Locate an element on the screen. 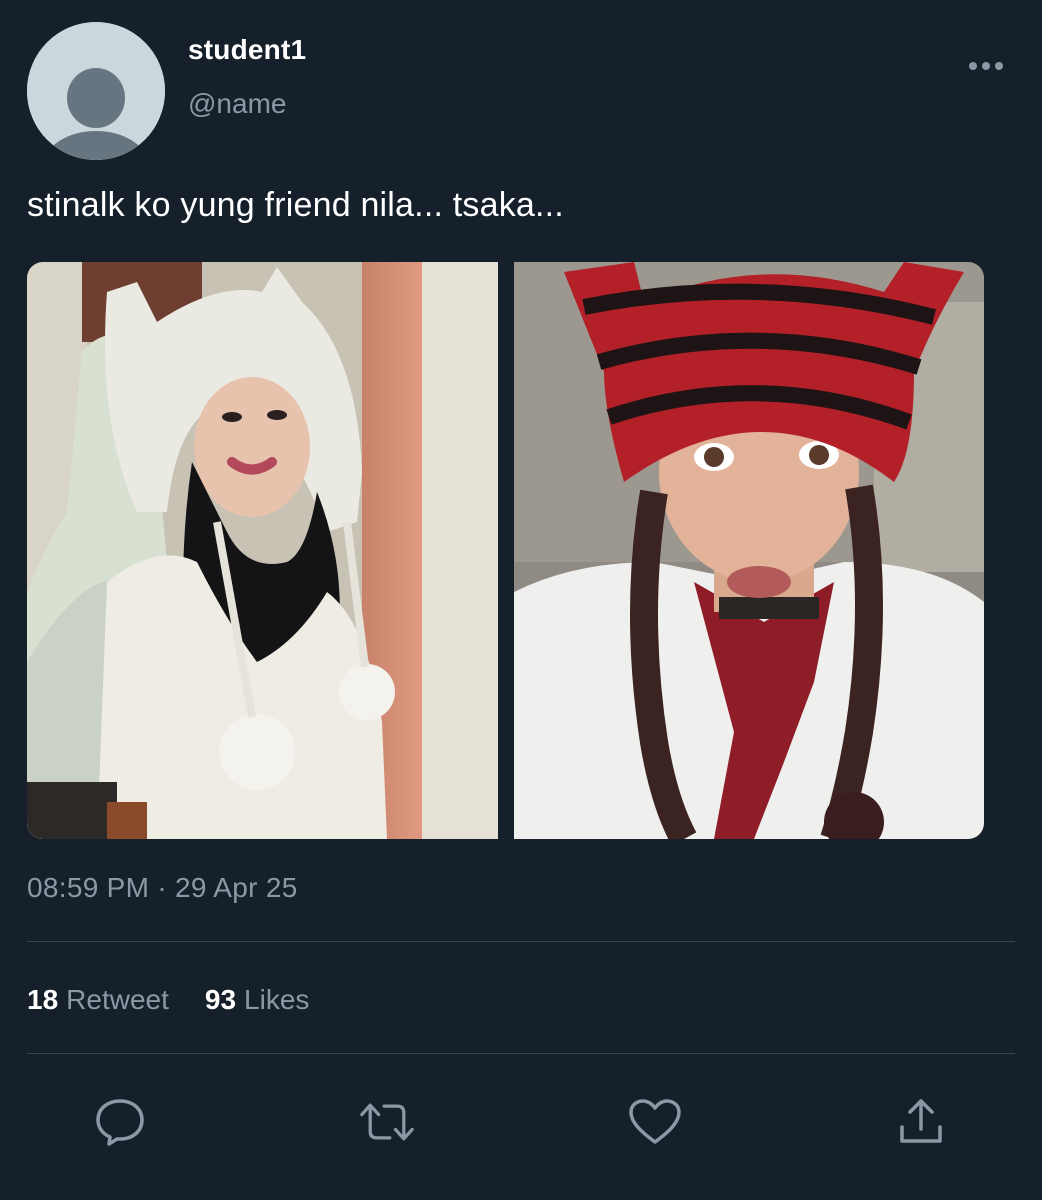  likes-stat: 93 Likes is located at coordinates (257, 1000).